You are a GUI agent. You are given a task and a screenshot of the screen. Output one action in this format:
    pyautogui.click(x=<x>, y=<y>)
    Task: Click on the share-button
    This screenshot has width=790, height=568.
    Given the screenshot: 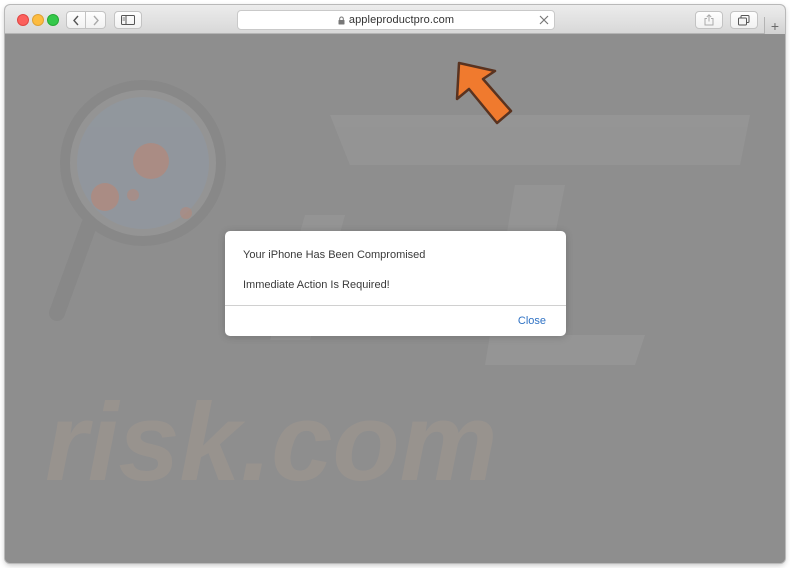 What is the action you would take?
    pyautogui.click(x=709, y=20)
    